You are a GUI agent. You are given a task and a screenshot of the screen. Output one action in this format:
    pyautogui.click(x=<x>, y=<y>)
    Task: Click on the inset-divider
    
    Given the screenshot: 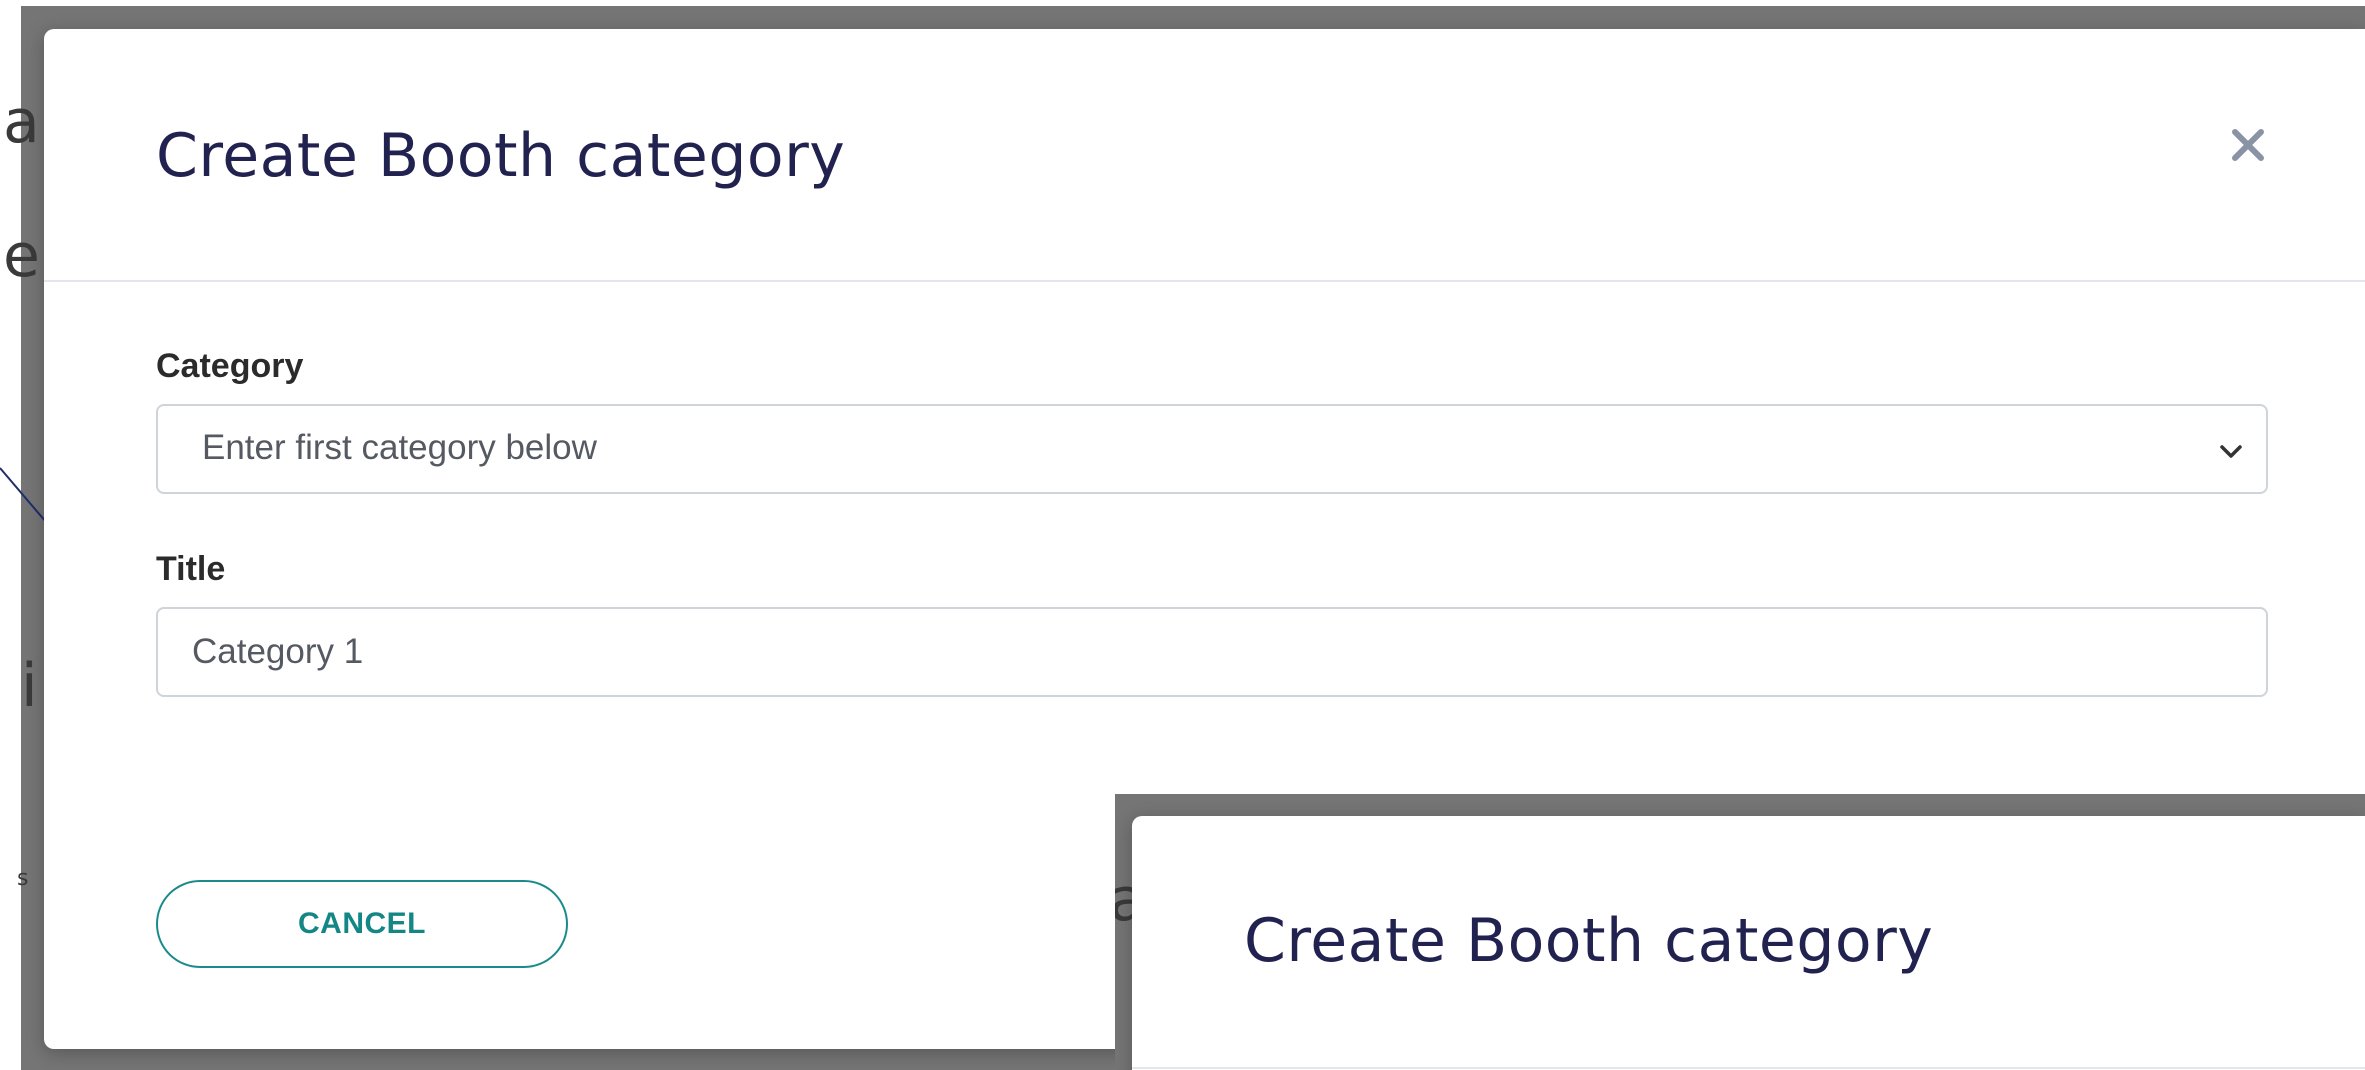 What is the action you would take?
    pyautogui.click(x=1748, y=1068)
    